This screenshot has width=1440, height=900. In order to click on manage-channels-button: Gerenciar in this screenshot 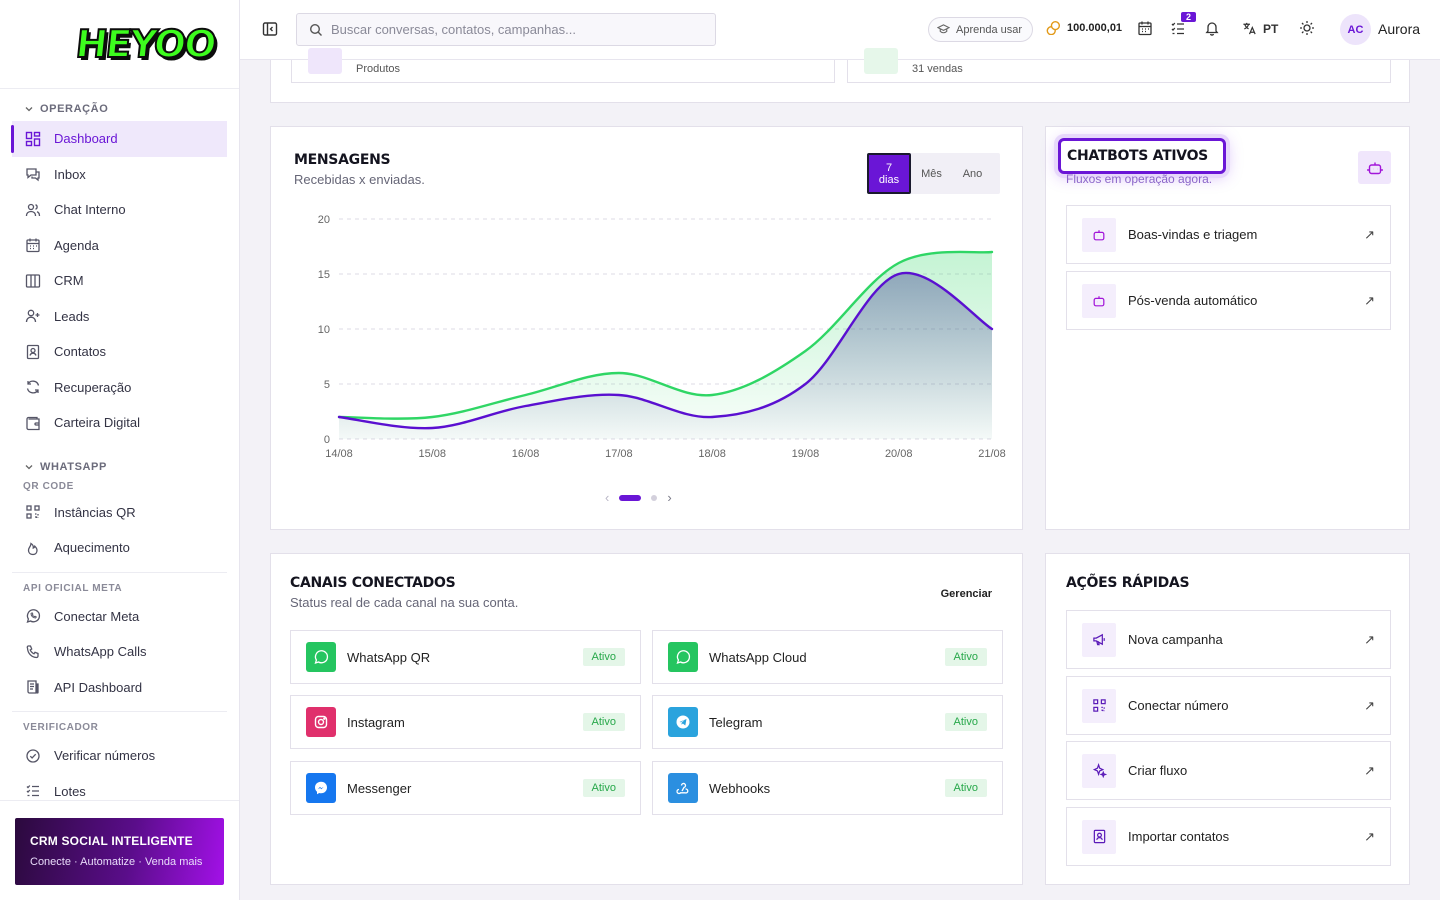, I will do `click(966, 594)`.